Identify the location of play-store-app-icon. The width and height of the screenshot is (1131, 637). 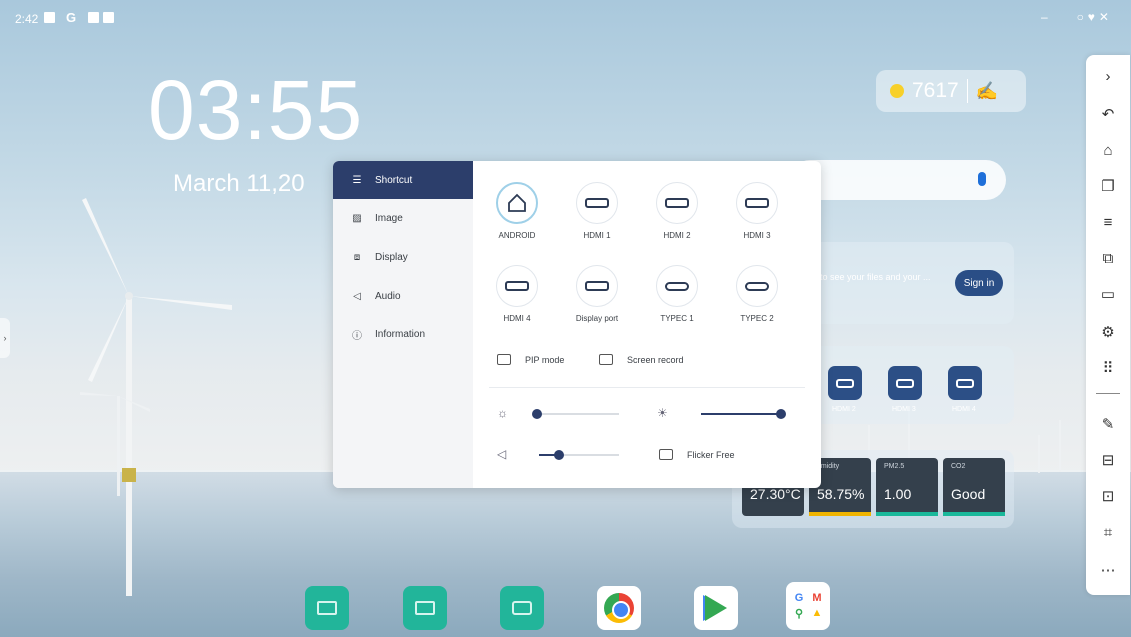
(716, 608).